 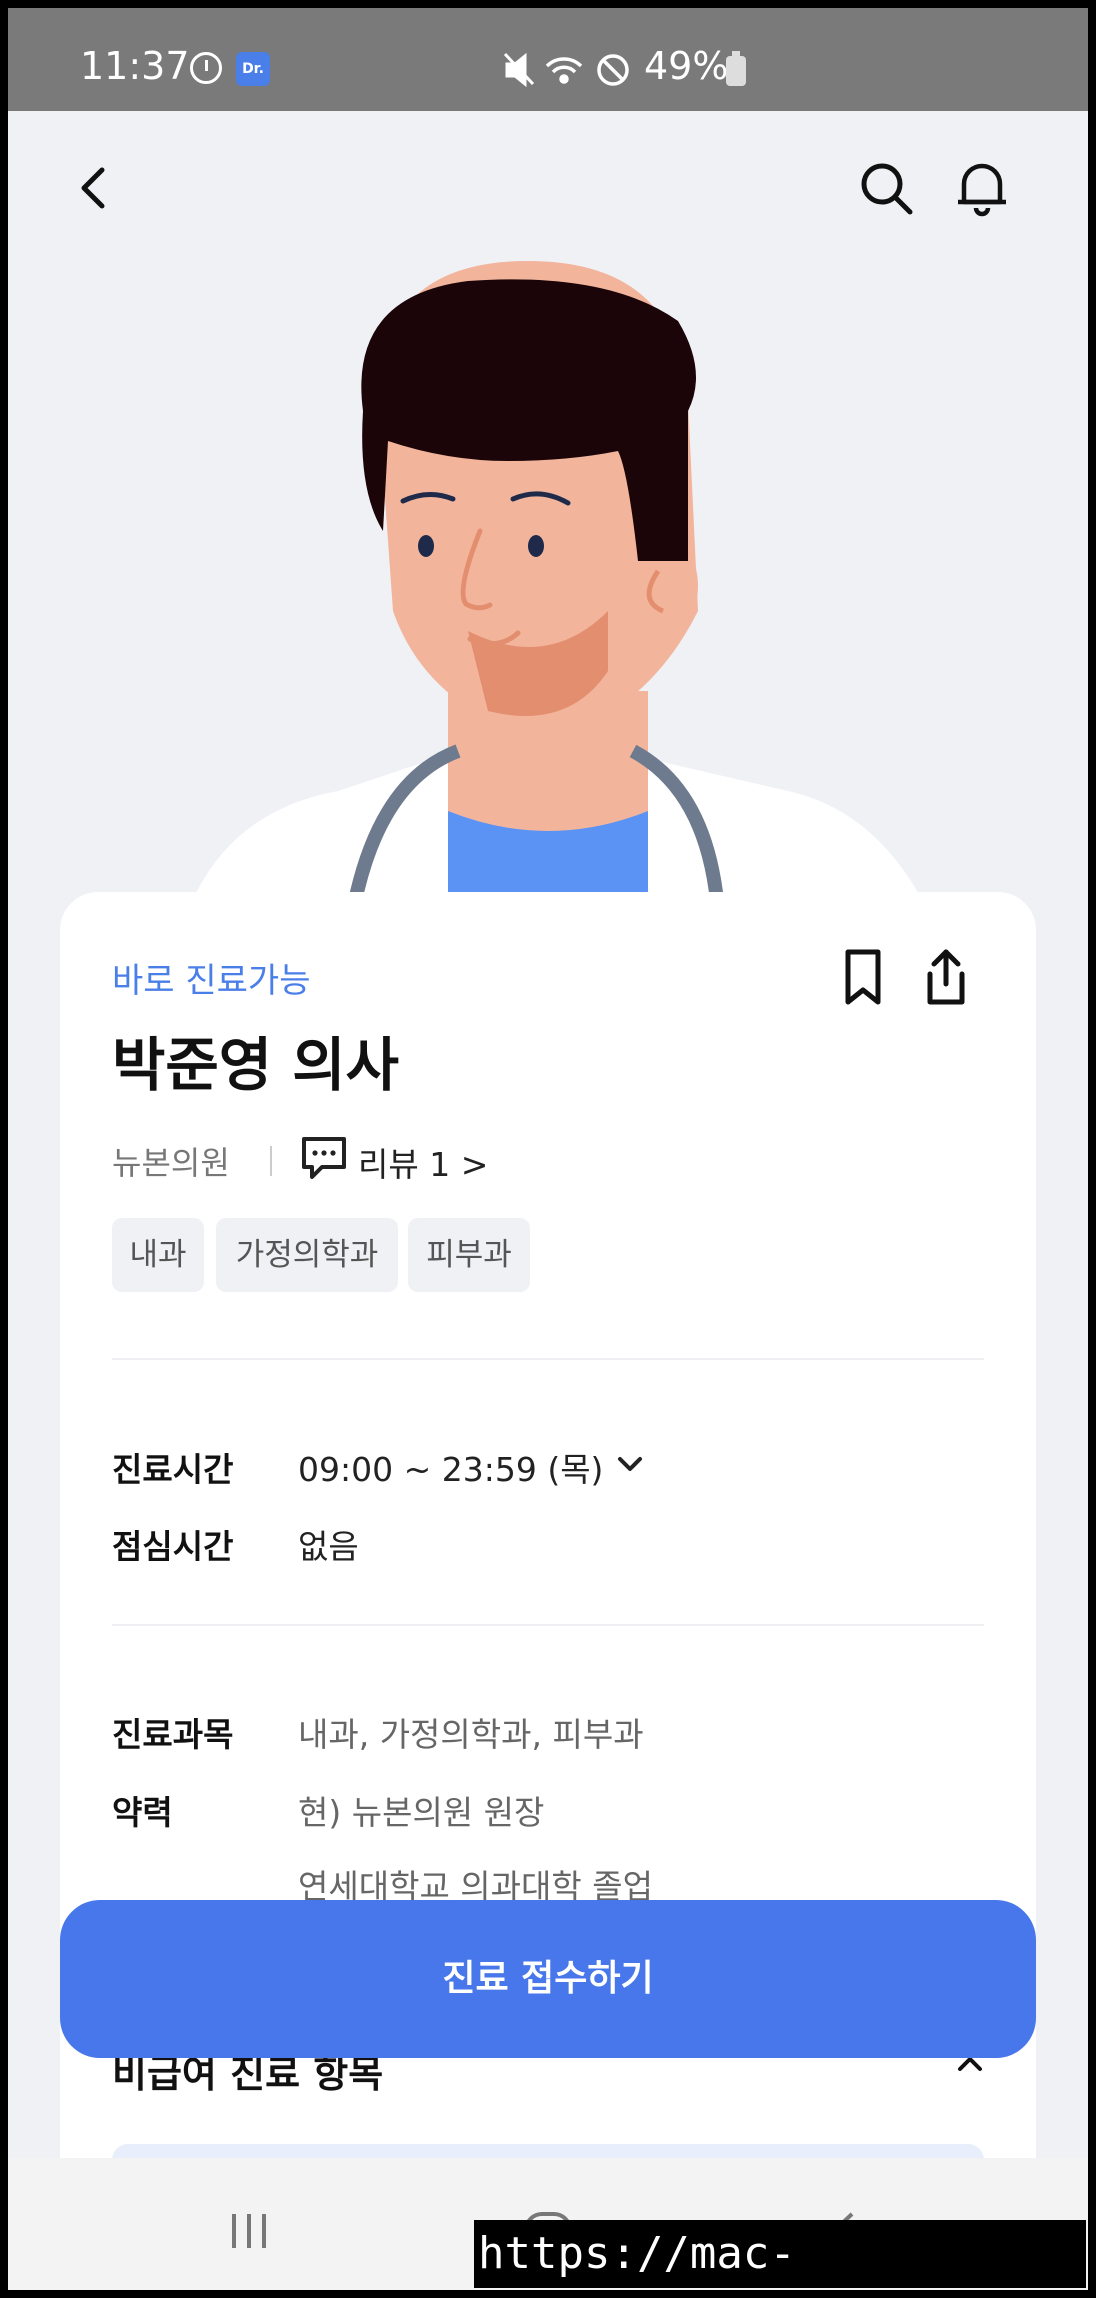 What do you see at coordinates (135, 66) in the screenshot?
I see `status-time: 11:37` at bounding box center [135, 66].